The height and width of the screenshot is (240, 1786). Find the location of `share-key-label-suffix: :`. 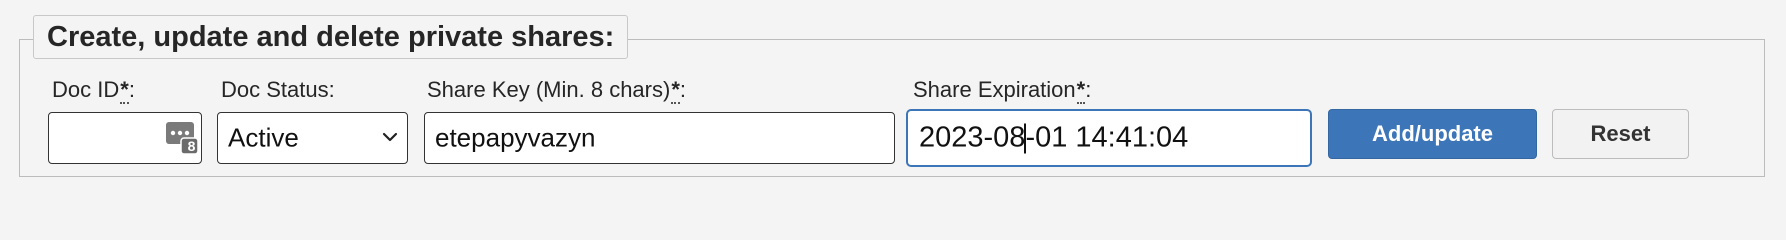

share-key-label-suffix: : is located at coordinates (682, 89).